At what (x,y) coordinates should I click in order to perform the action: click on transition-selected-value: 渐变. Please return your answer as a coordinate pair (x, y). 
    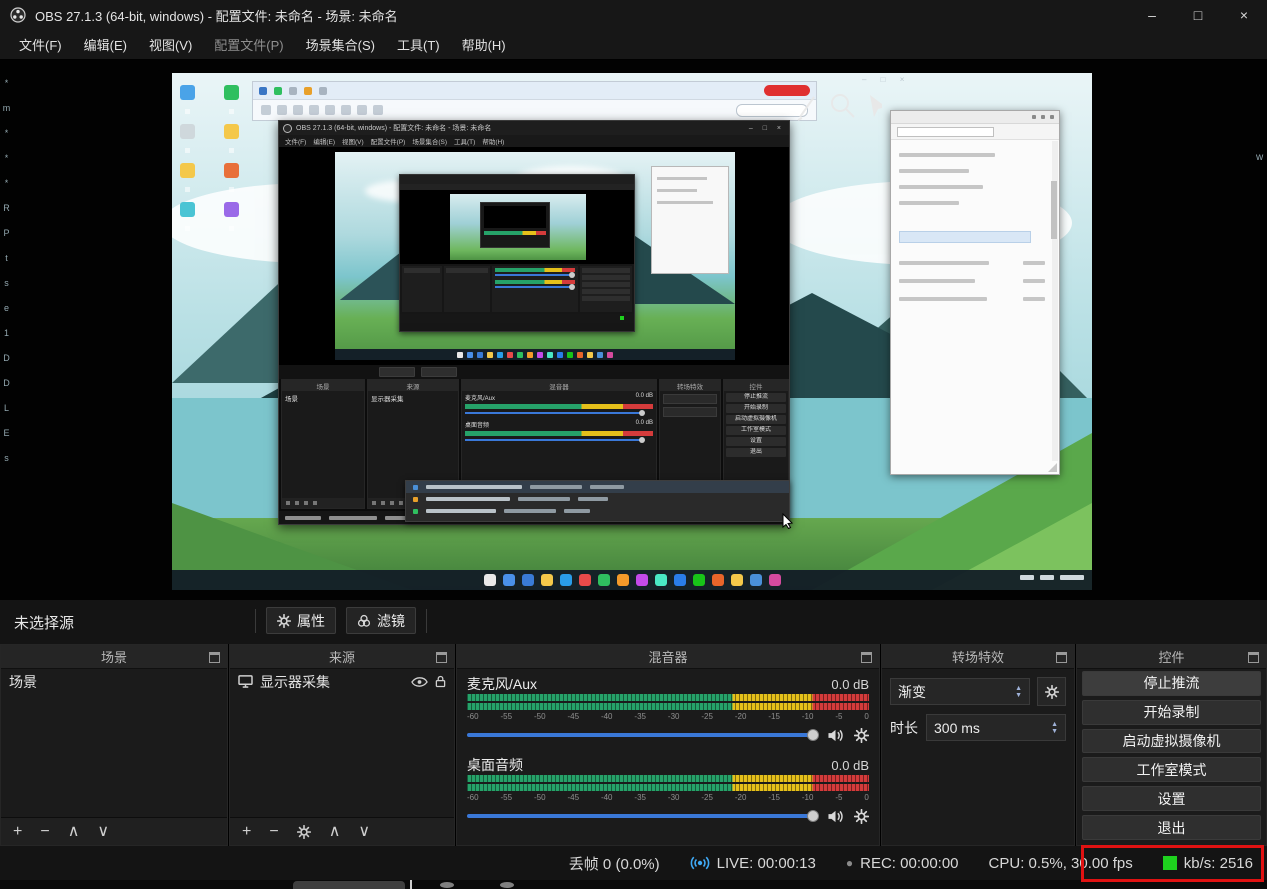
    Looking at the image, I should click on (912, 691).